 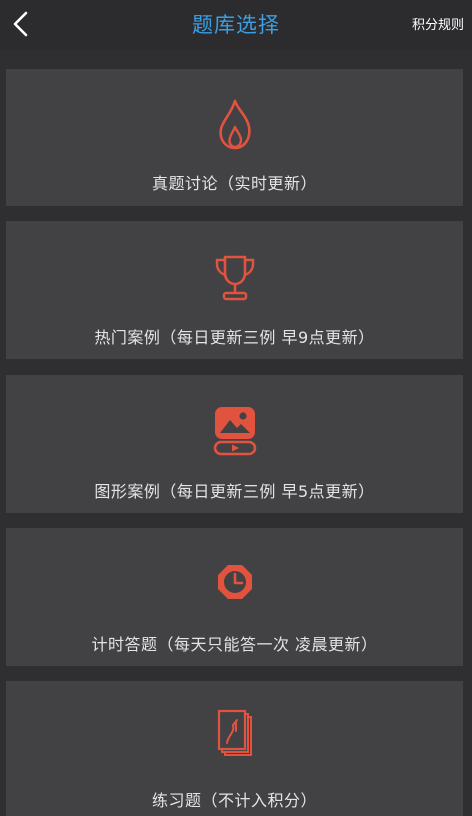 What do you see at coordinates (234, 124) in the screenshot?
I see `flame-icon` at bounding box center [234, 124].